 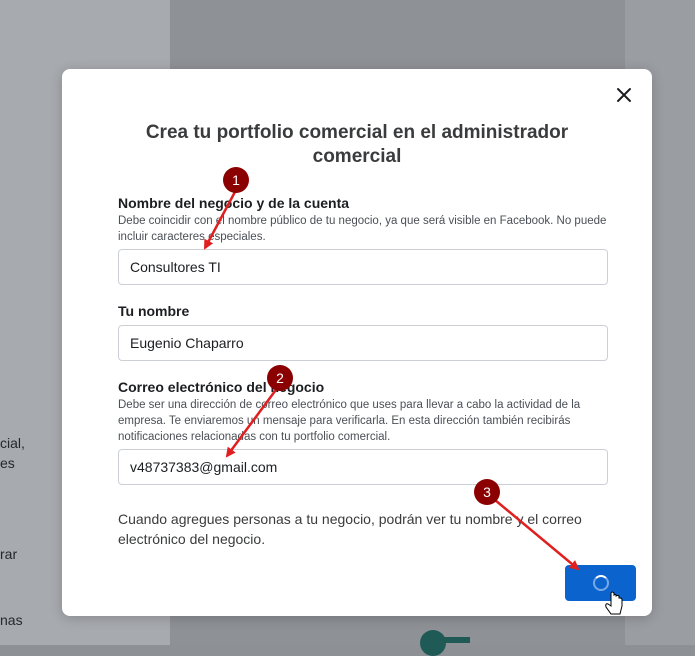 What do you see at coordinates (9, 554) in the screenshot?
I see `background-text: rar` at bounding box center [9, 554].